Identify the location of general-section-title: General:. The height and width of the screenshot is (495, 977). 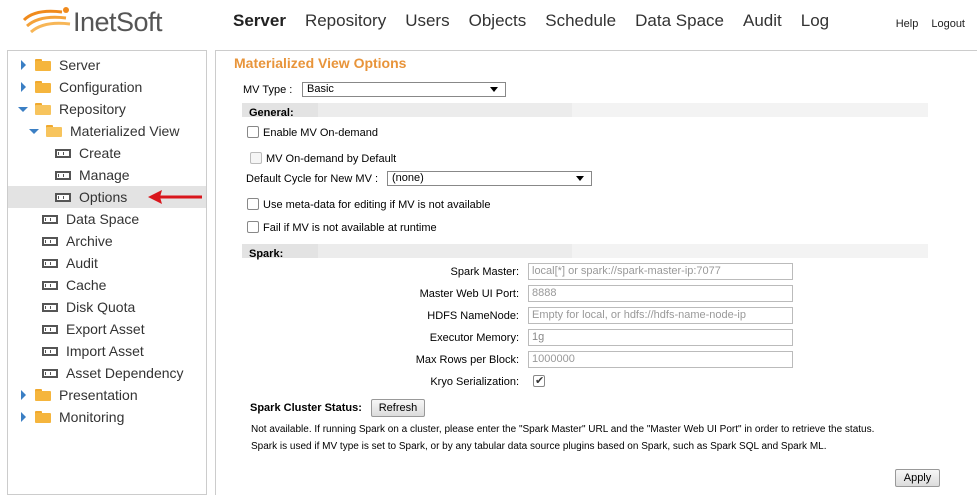
(271, 113).